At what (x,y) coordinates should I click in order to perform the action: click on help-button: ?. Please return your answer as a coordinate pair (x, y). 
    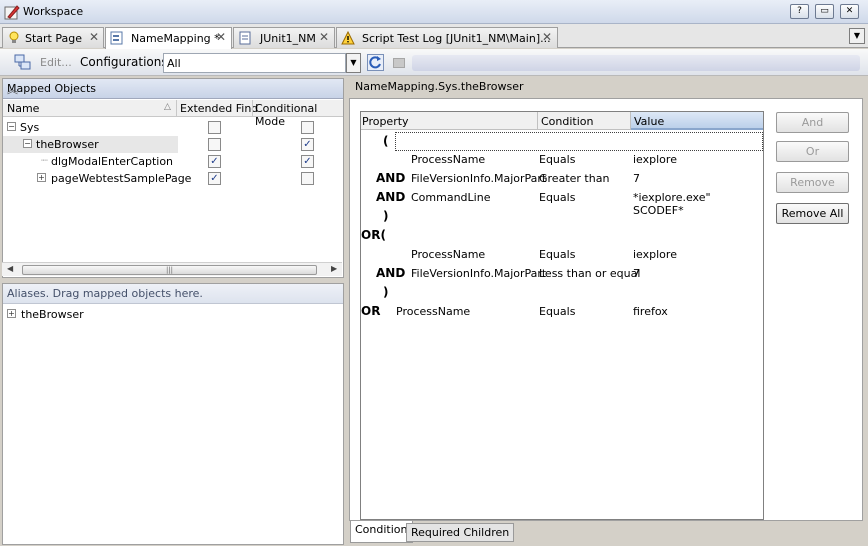
    Looking at the image, I should click on (799, 11).